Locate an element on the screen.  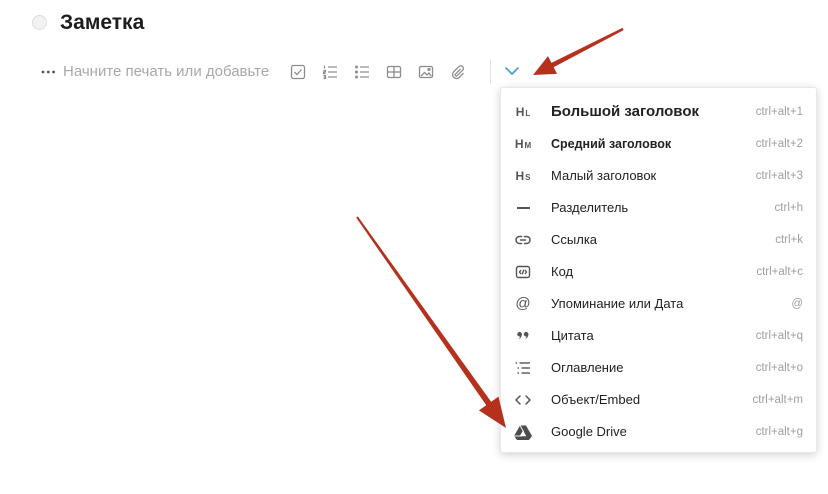
menu-item-large-heading: HL Большой заголовок ctrl+alt+1 is located at coordinates (658, 112).